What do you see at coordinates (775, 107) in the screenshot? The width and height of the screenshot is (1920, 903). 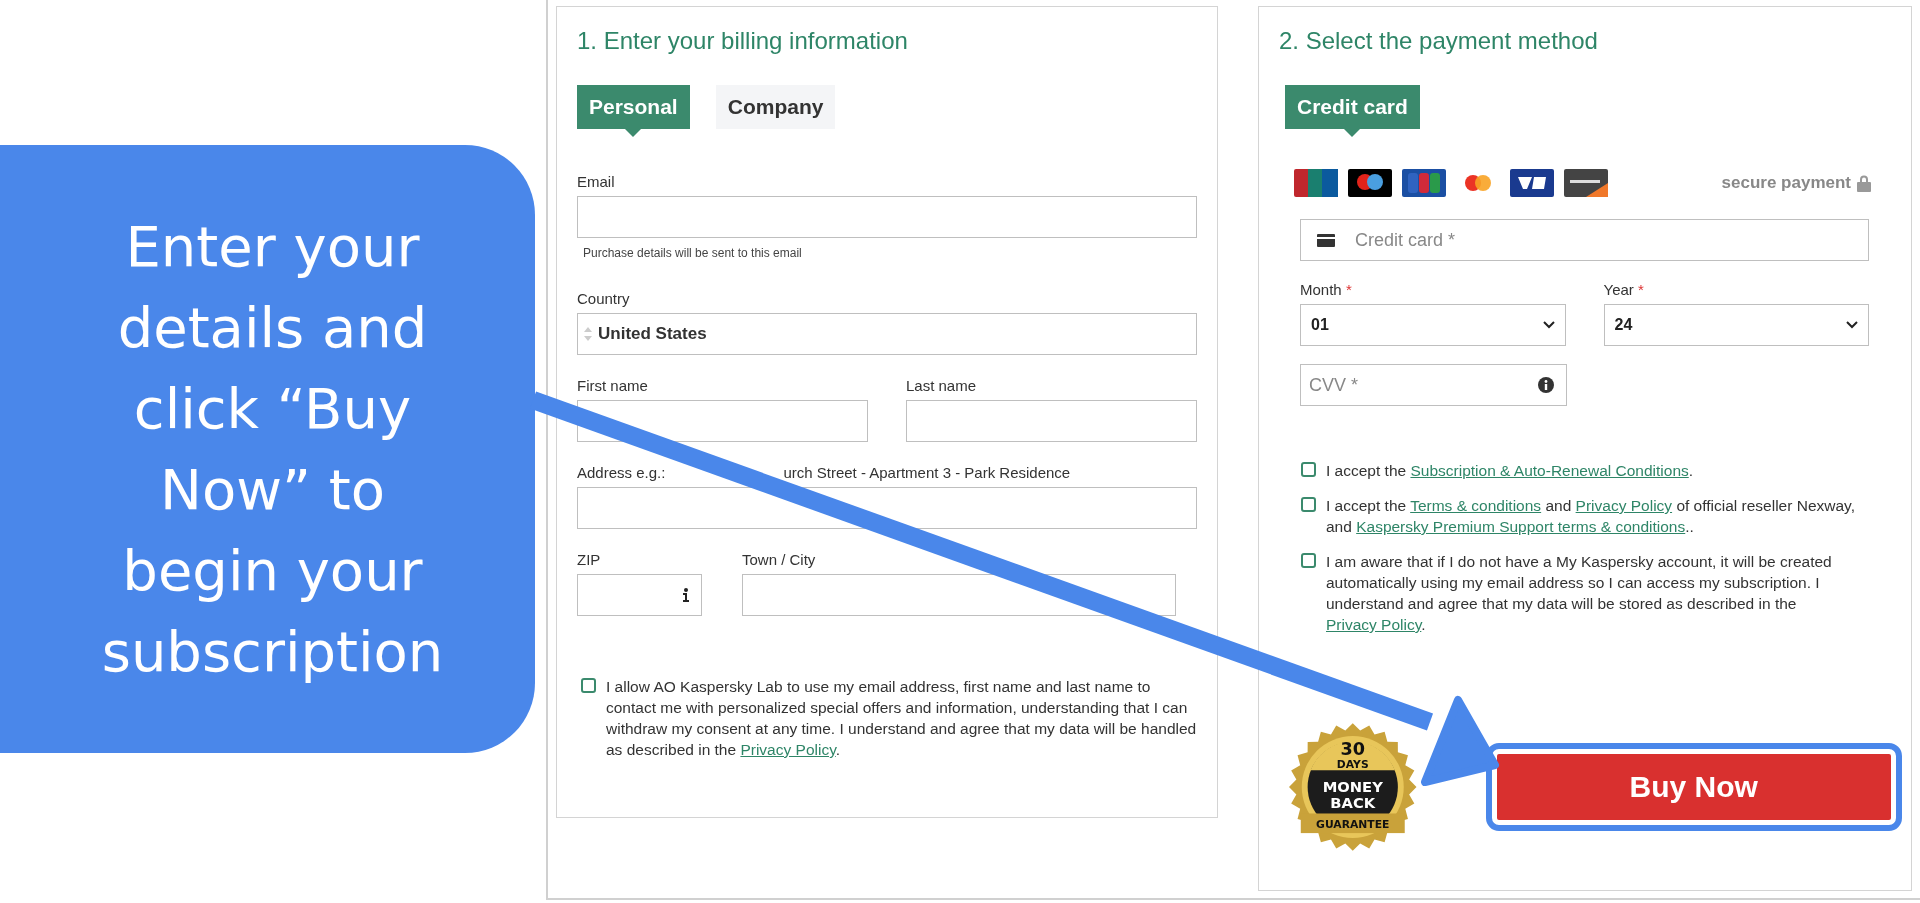 I see `tab: Company` at bounding box center [775, 107].